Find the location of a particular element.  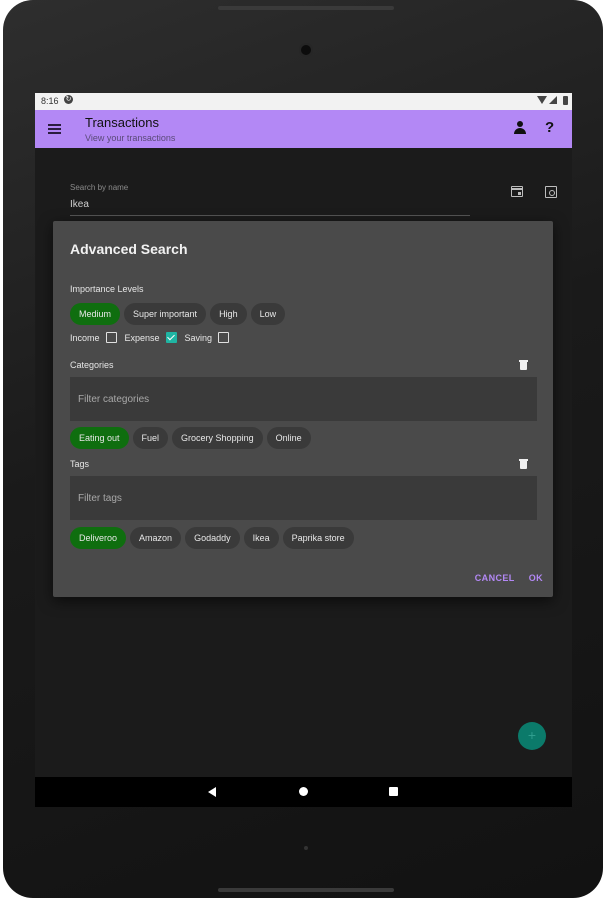

chip-godaddy: Godaddy is located at coordinates (212, 538).